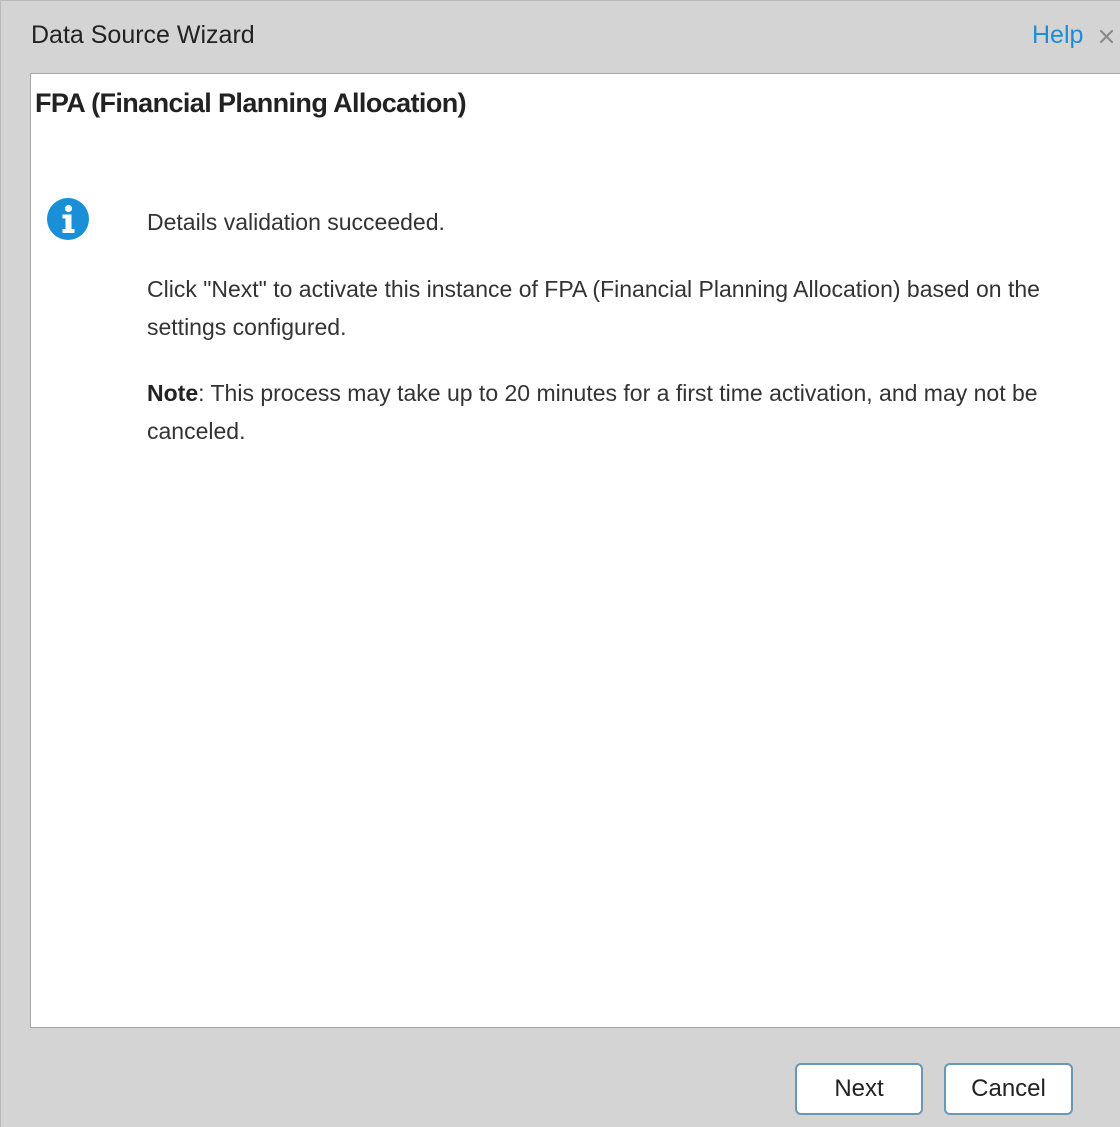  I want to click on dialog-titlebar: Data Source Wizard Help, so click(560, 37).